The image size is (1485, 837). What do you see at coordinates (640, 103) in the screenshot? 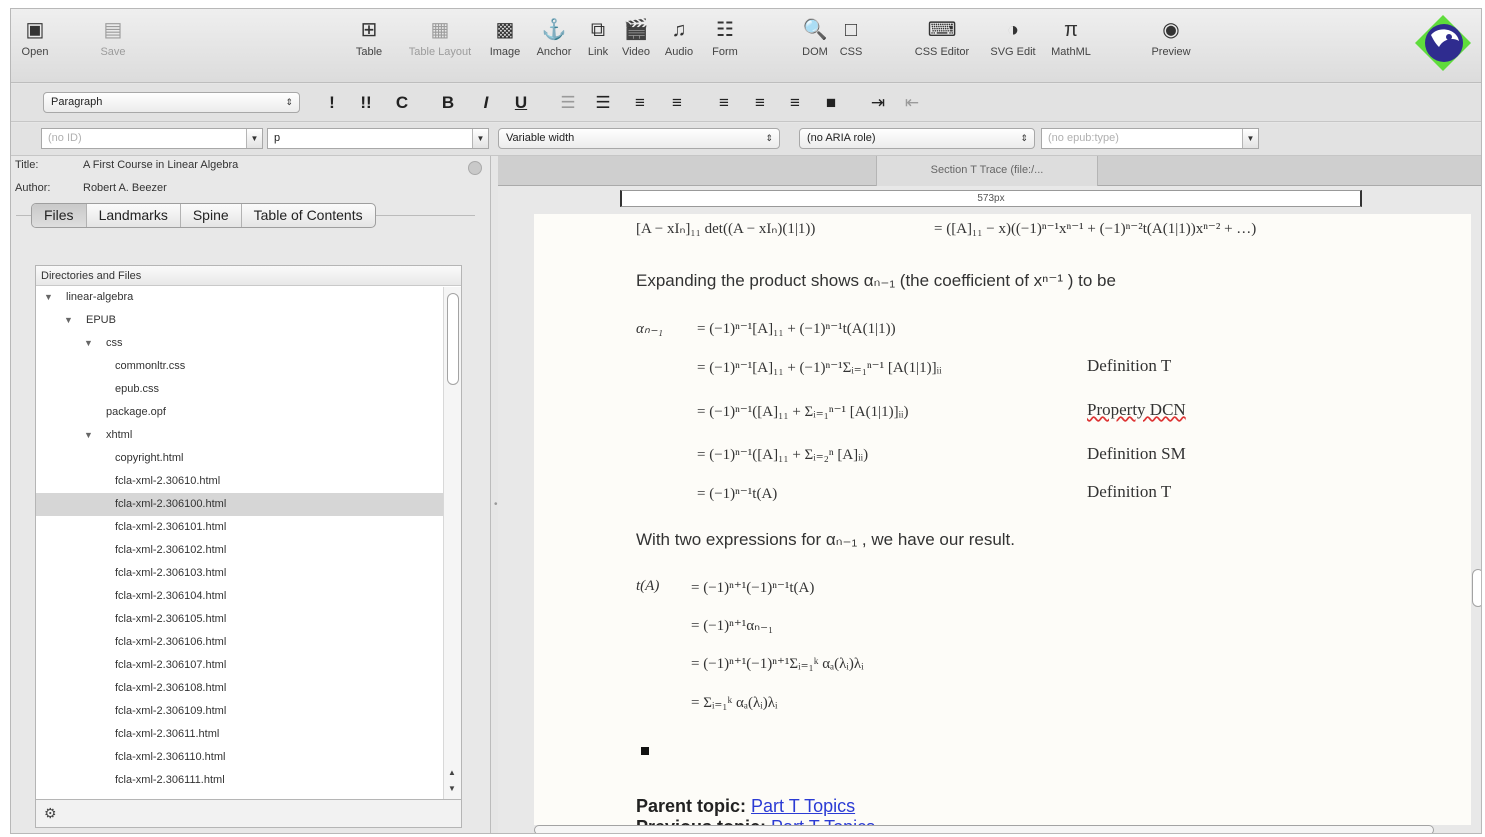
I see `dedent-icon: ≡` at bounding box center [640, 103].